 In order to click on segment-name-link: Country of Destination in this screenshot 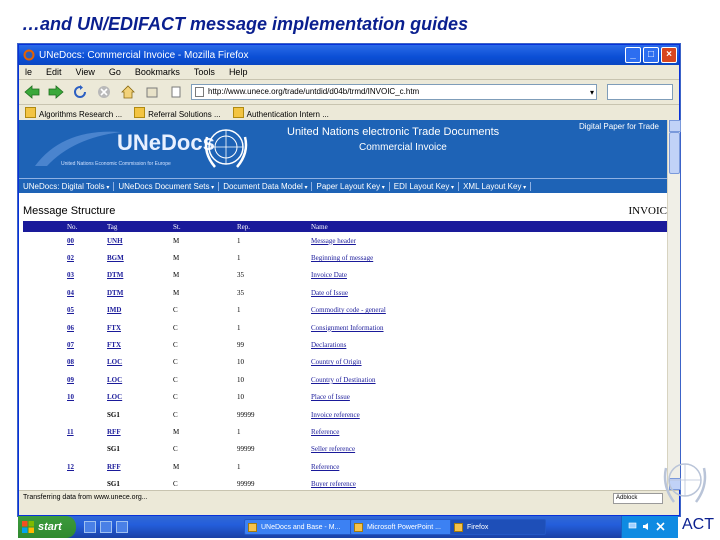, I will do `click(343, 380)`.